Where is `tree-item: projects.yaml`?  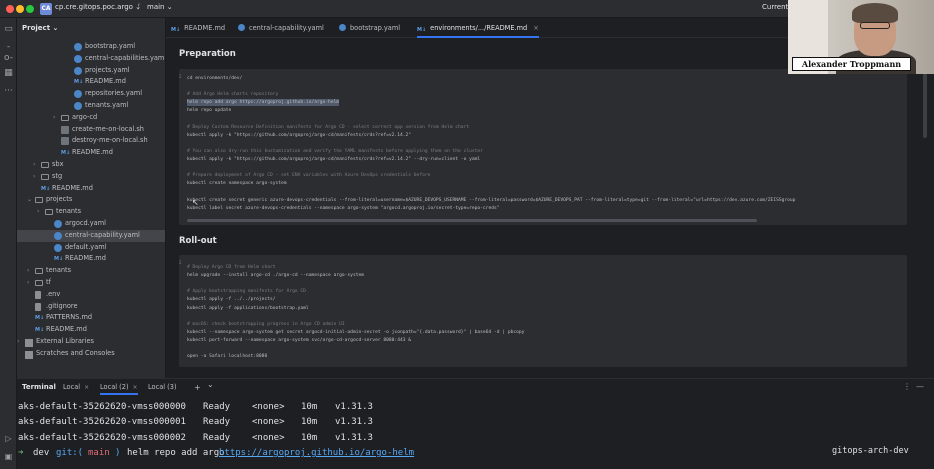 tree-item: projects.yaml is located at coordinates (91, 71).